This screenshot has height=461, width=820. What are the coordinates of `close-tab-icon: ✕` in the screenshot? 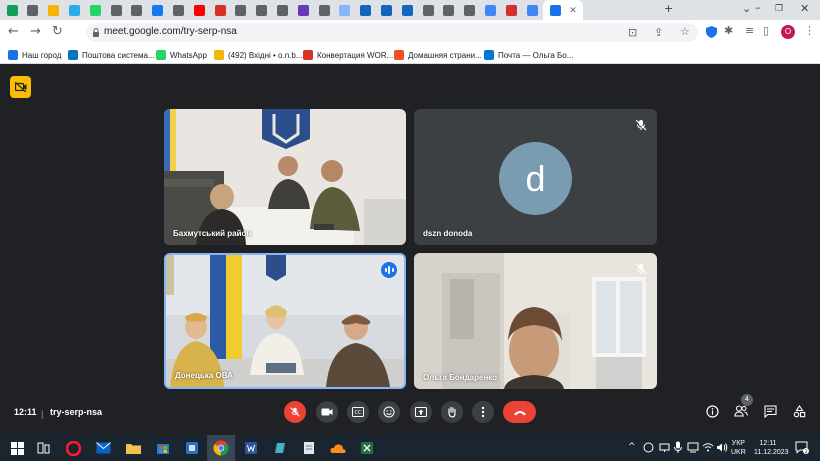 It's located at (573, 10).